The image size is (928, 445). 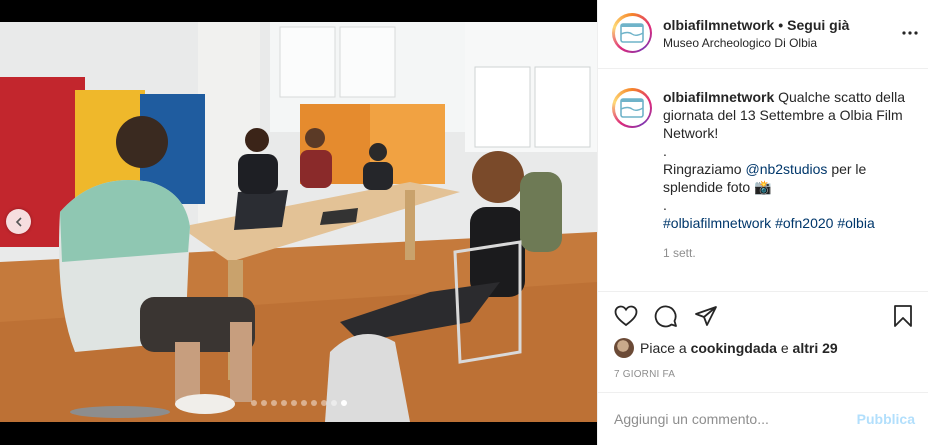 I want to click on comment-button, so click(x=666, y=316).